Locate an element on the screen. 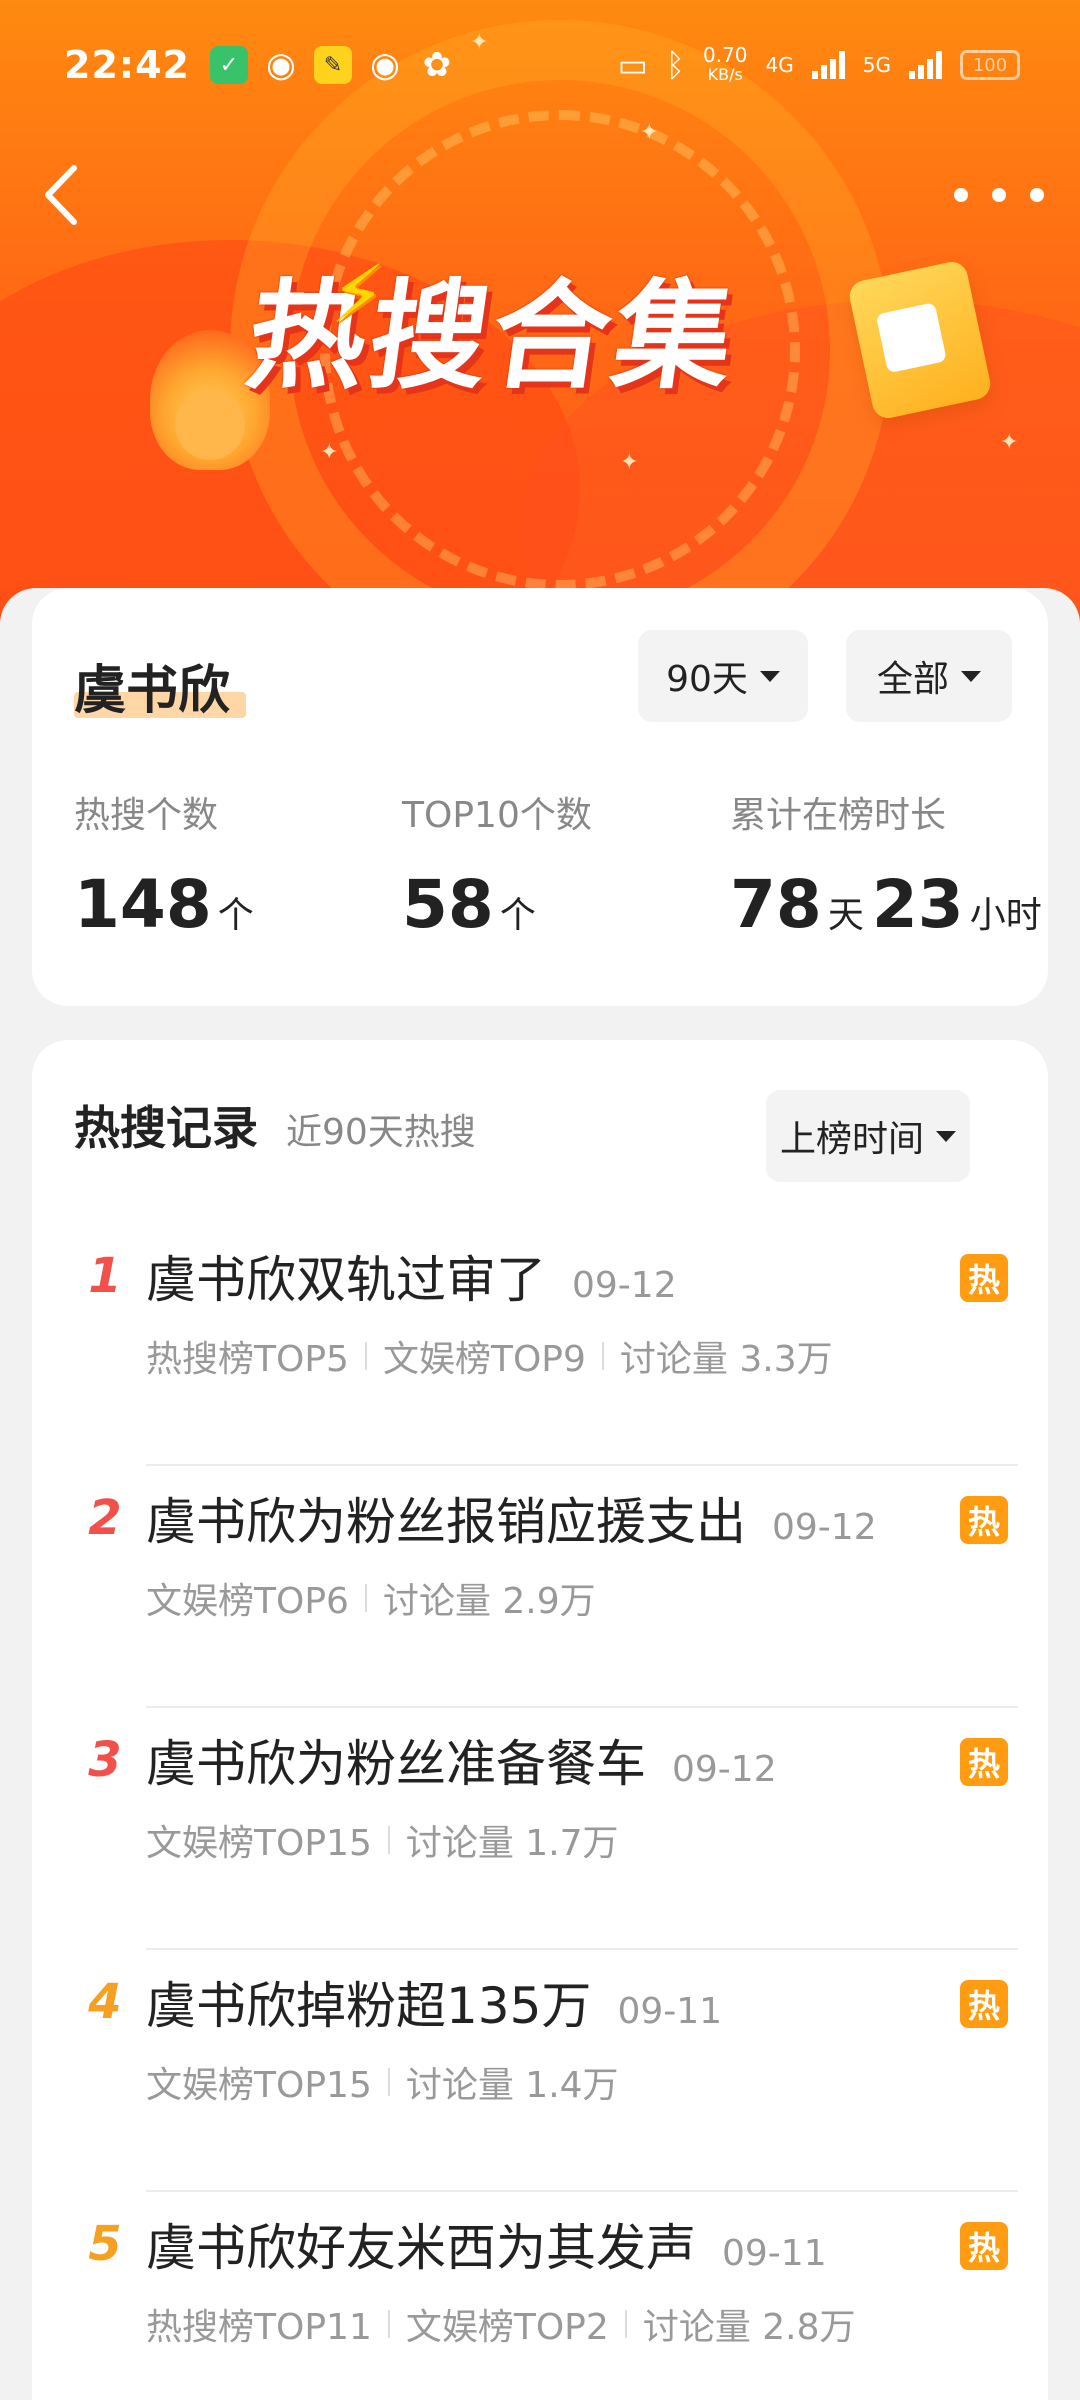  stat-value: 78 天 23 小时 is located at coordinates (890, 904).